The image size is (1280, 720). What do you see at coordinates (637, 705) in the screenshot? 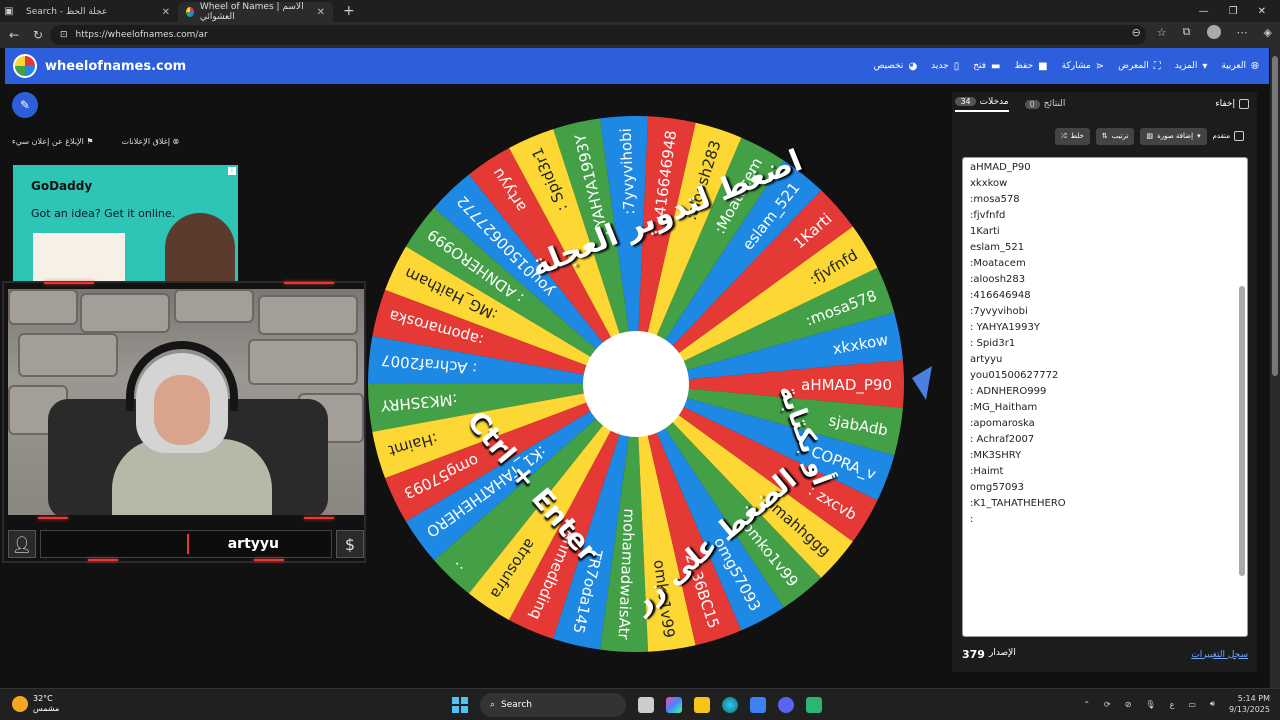
I see `taskbar-apps: ⌕ Search` at bounding box center [637, 705].